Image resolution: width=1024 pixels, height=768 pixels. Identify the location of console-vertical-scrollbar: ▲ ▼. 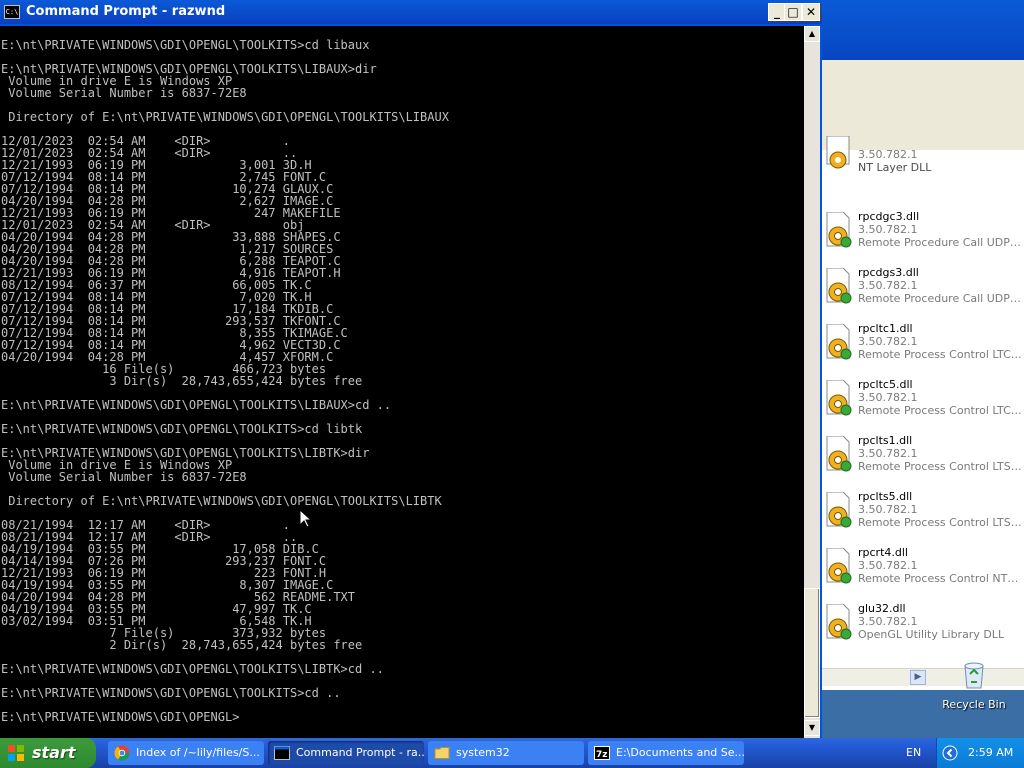
(812, 382).